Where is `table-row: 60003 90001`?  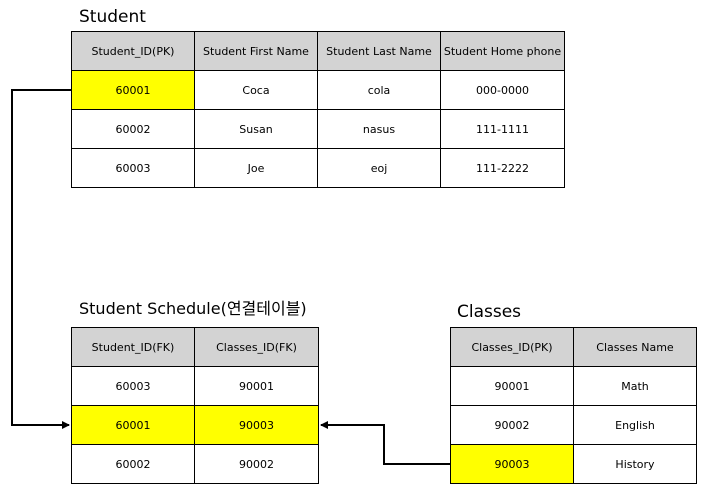 table-row: 60003 90001 is located at coordinates (195, 386).